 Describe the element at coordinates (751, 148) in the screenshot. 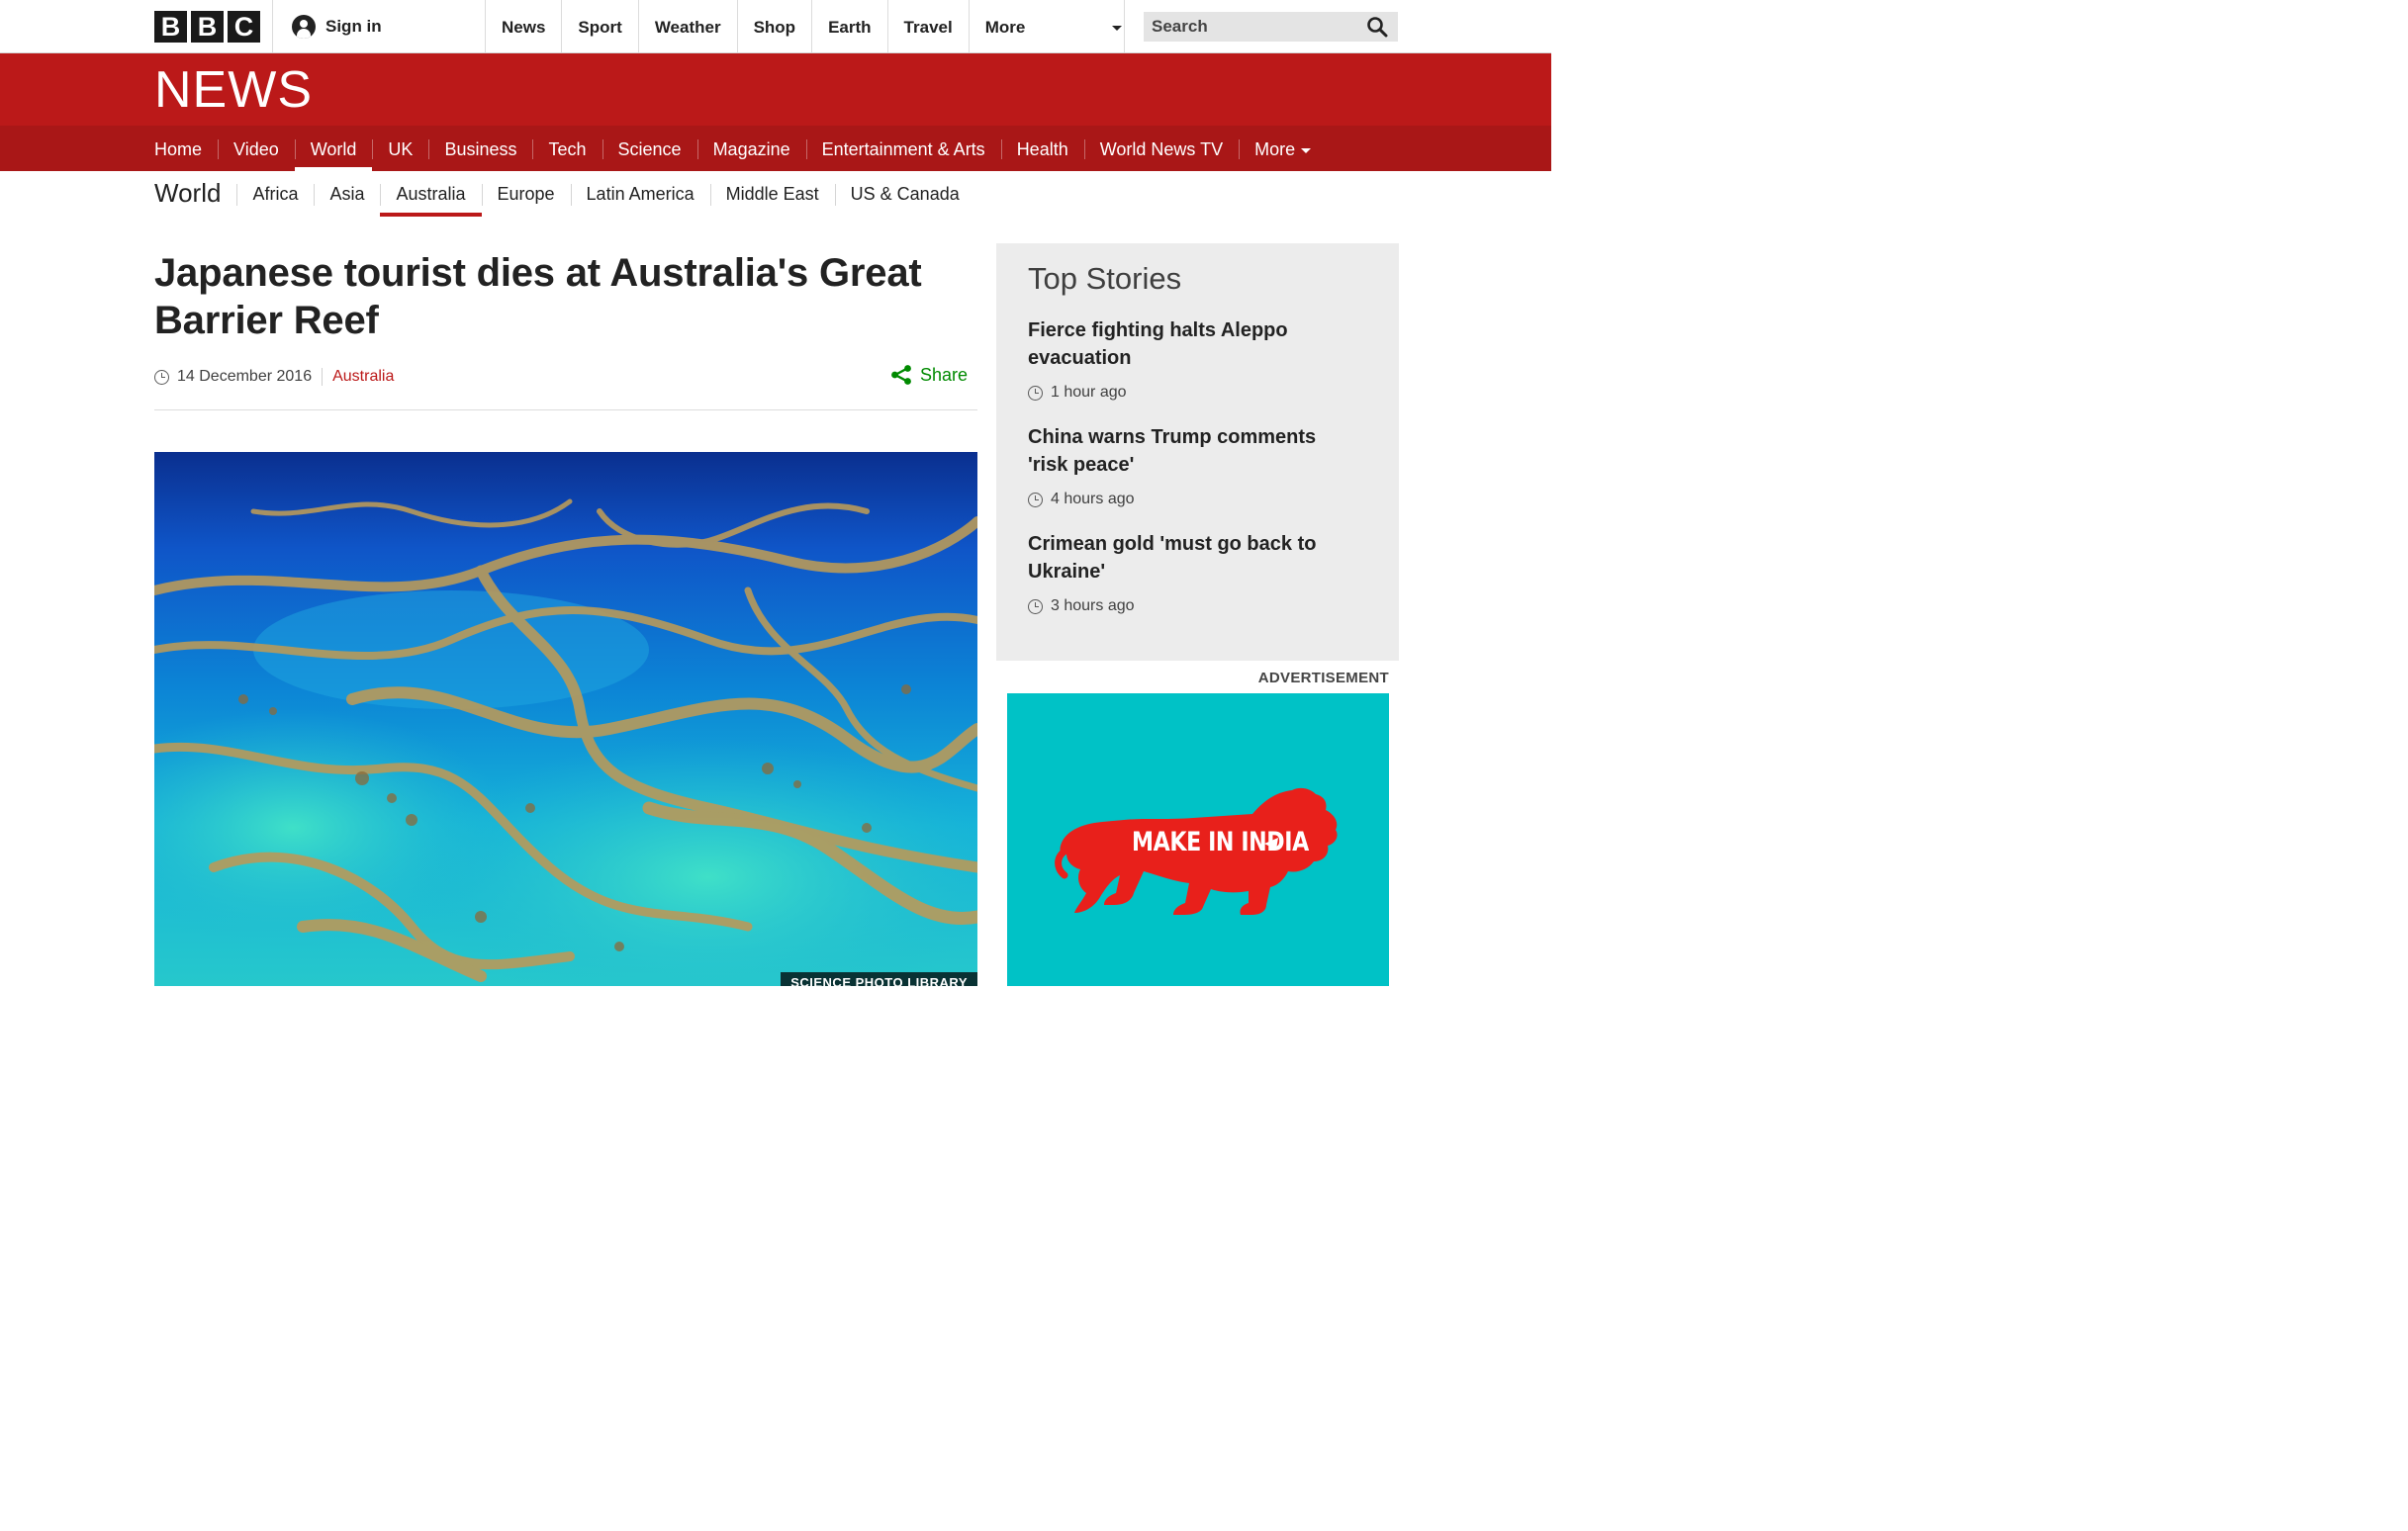

I see `nav-item-magazine: Magazine` at that location.